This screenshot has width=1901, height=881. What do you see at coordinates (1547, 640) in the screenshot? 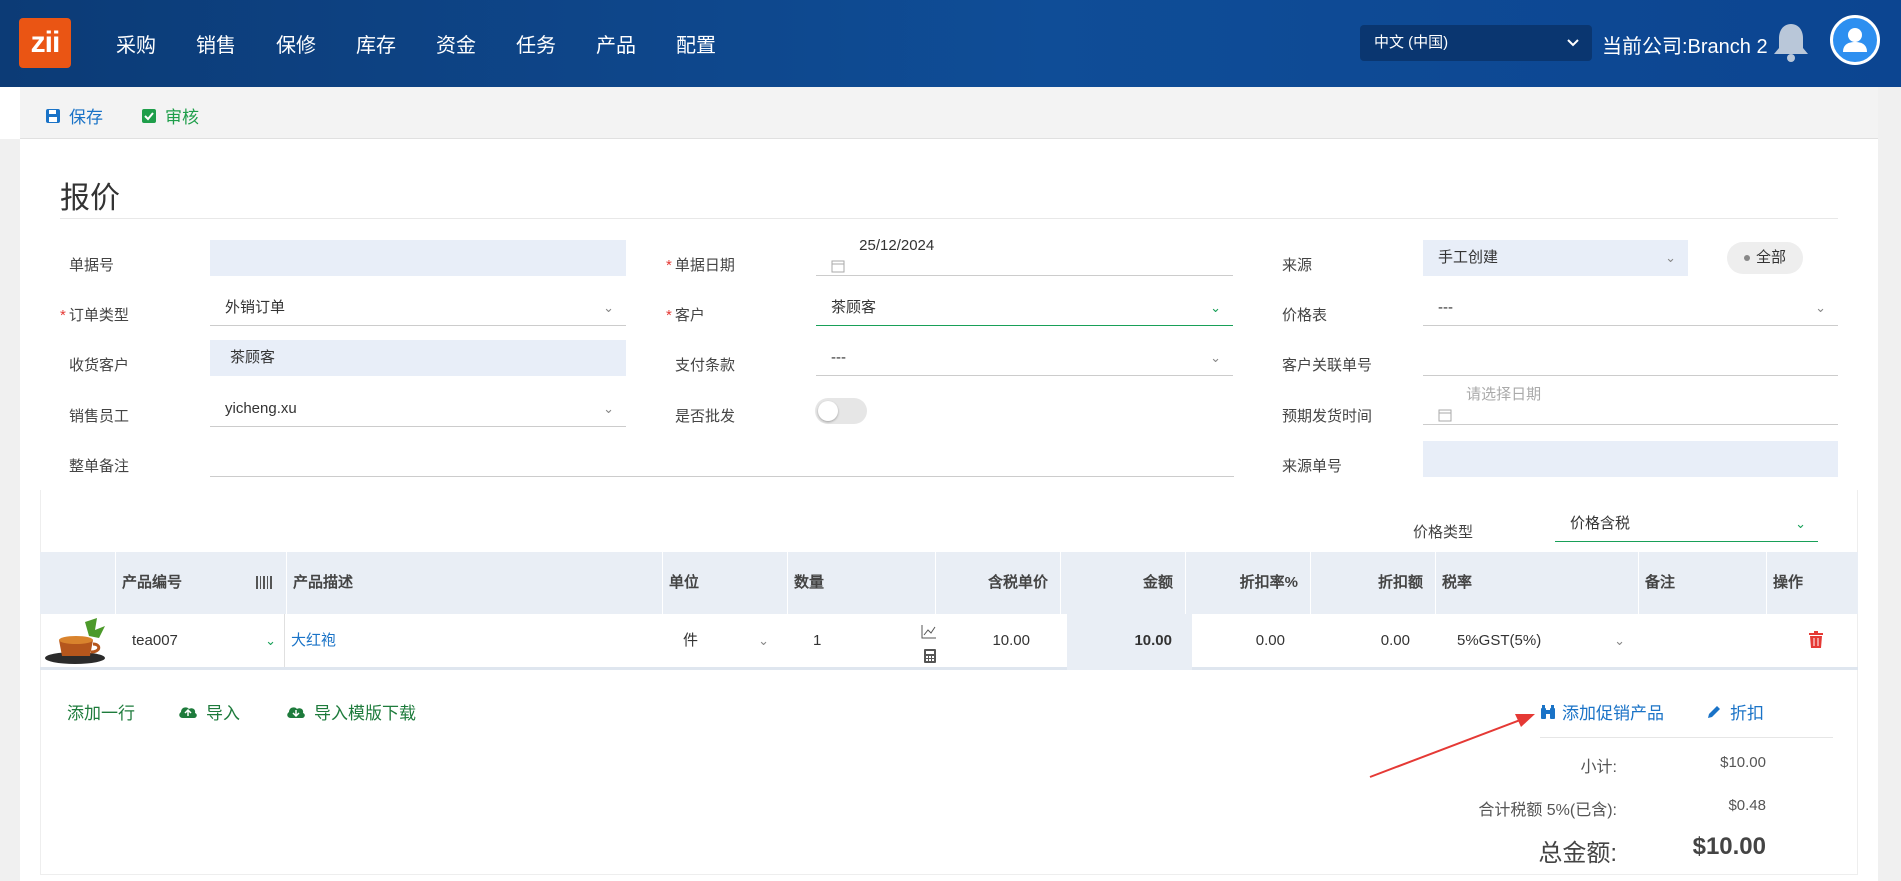
I see `tax-select: 5%GST(5%) ⌄` at bounding box center [1547, 640].